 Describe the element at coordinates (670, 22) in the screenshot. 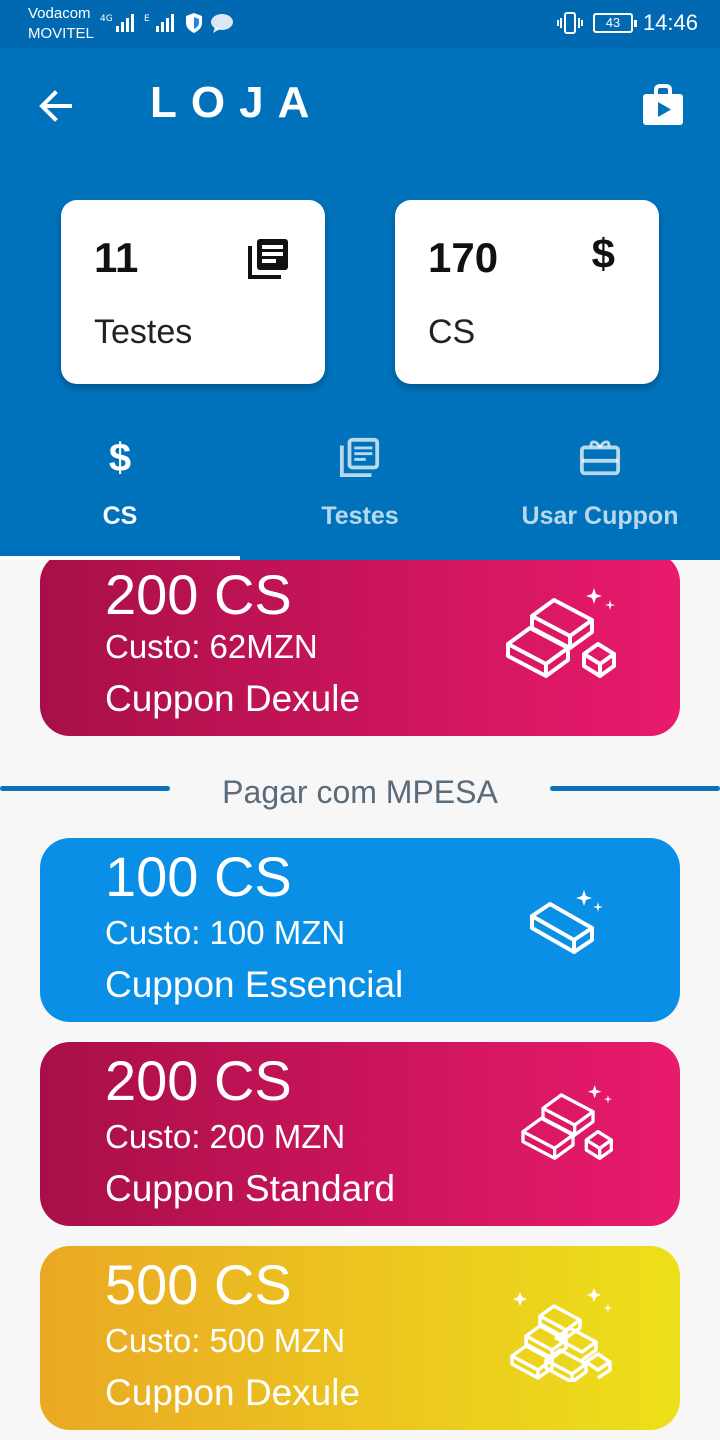

I see `clock: 14:46` at that location.